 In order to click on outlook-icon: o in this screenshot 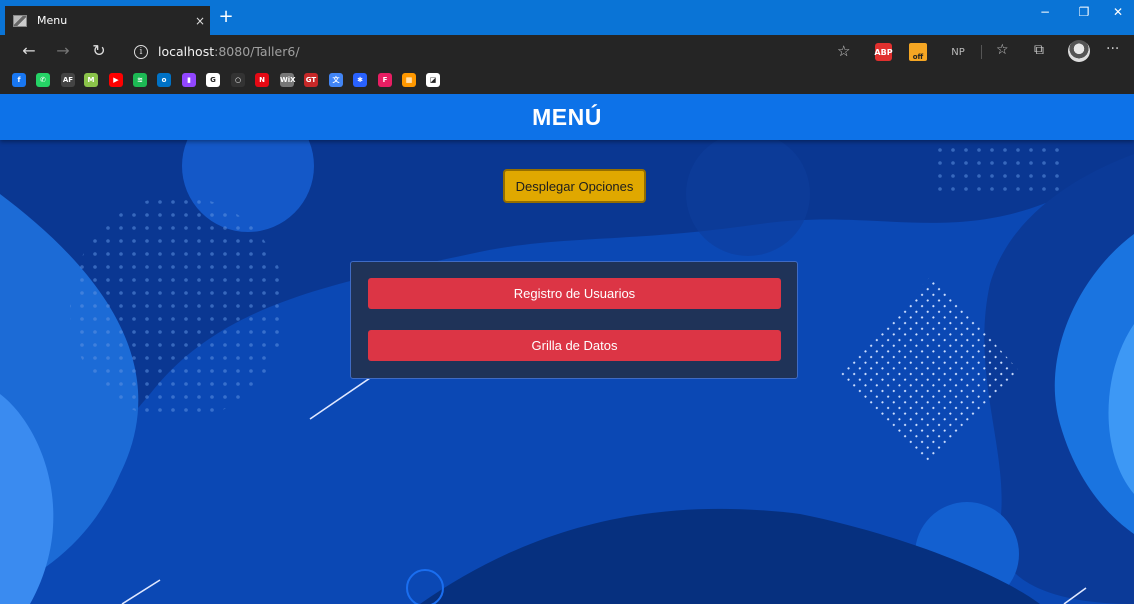, I will do `click(164, 80)`.